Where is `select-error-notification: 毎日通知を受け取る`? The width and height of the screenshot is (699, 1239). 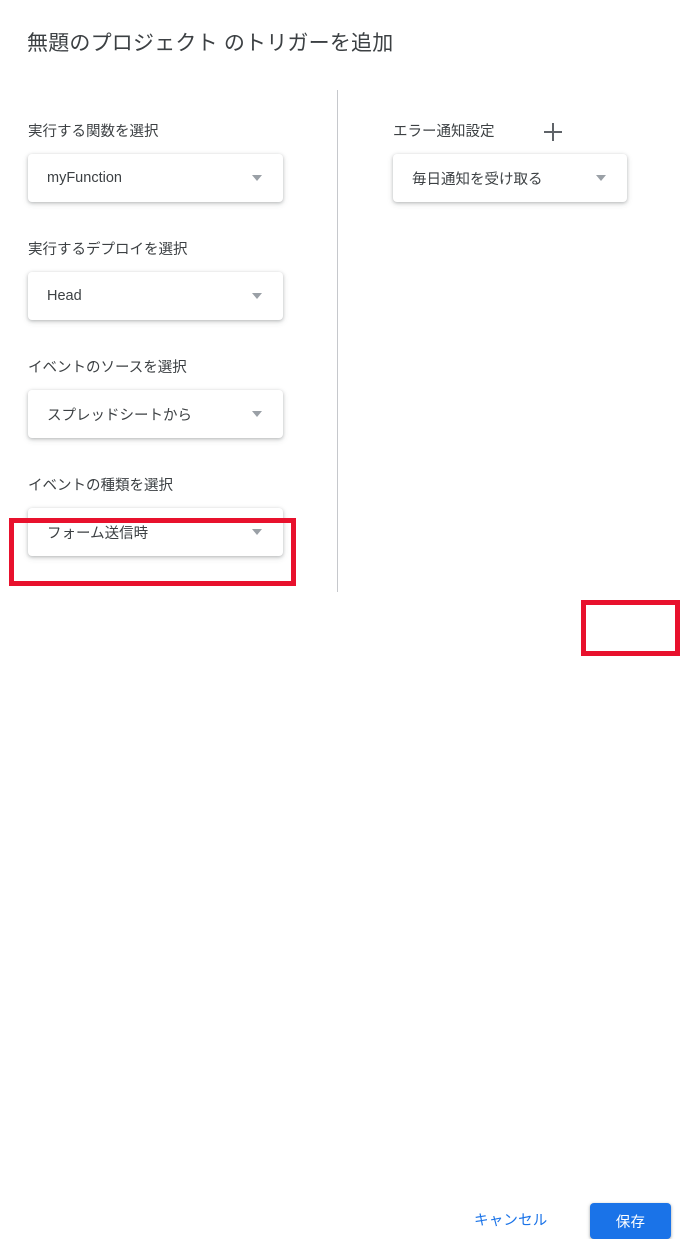
select-error-notification: 毎日通知を受け取る is located at coordinates (510, 178).